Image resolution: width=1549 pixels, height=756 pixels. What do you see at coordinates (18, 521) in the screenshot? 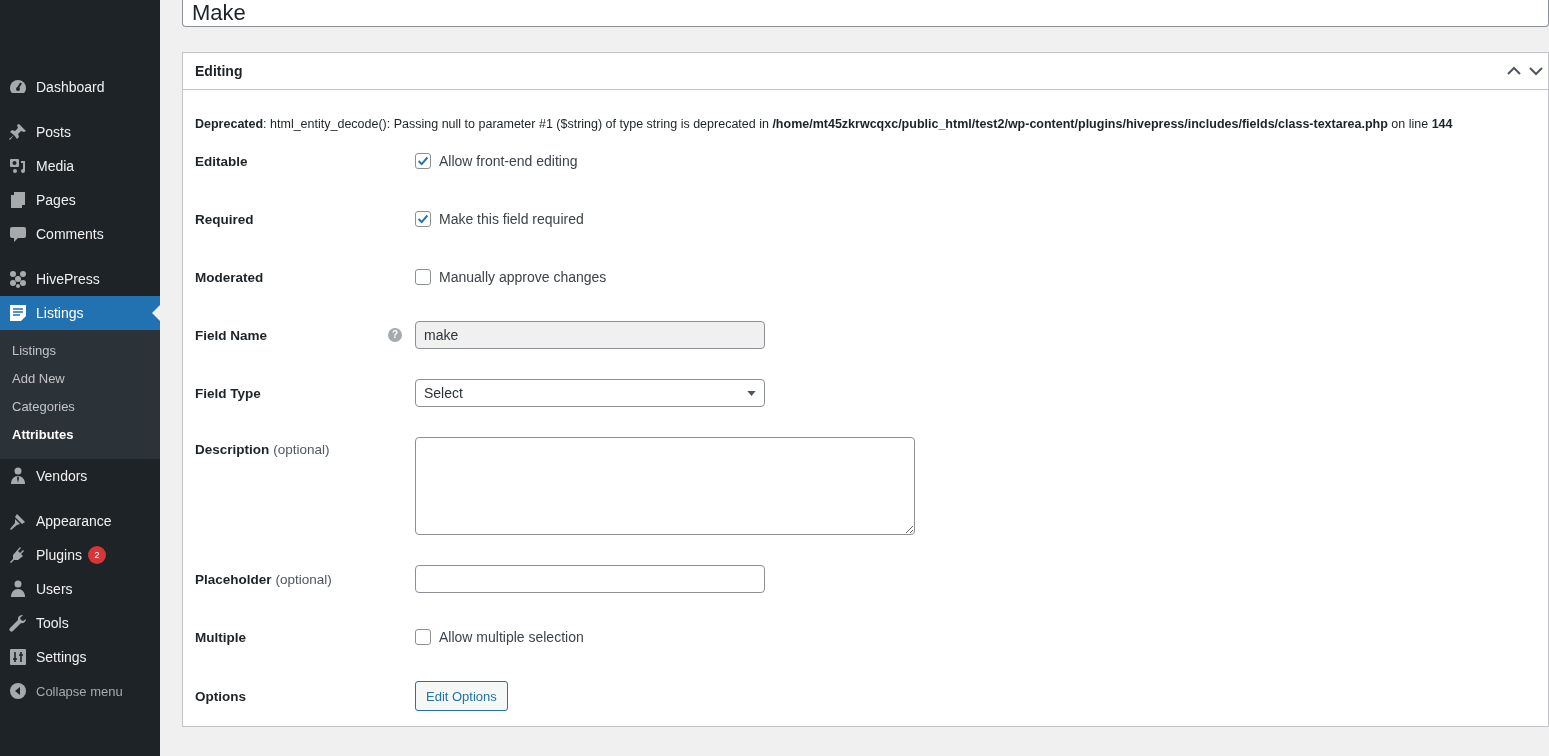
I see `appearance-icon` at bounding box center [18, 521].